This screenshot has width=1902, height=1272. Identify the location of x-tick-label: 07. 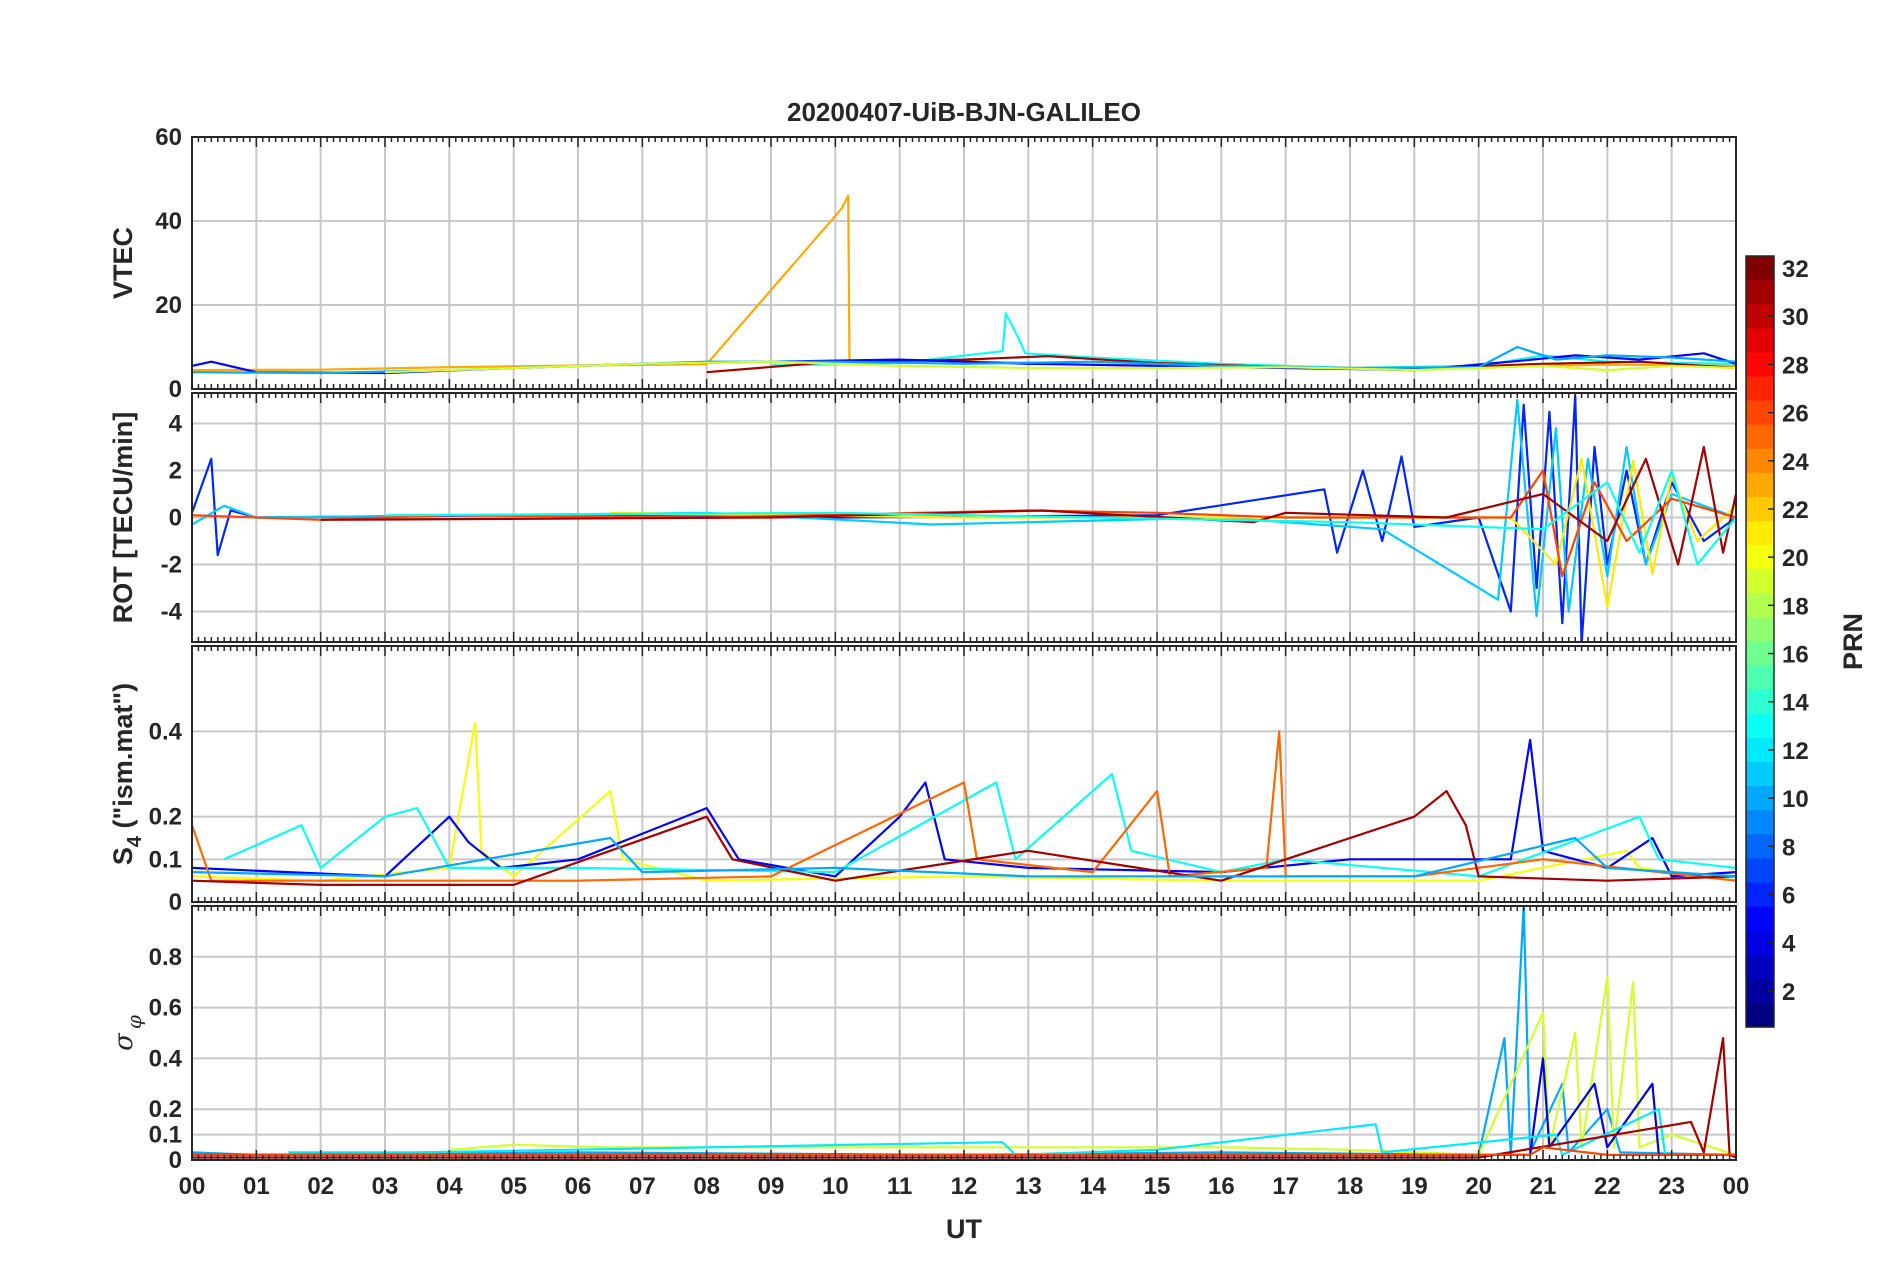
(642, 1186).